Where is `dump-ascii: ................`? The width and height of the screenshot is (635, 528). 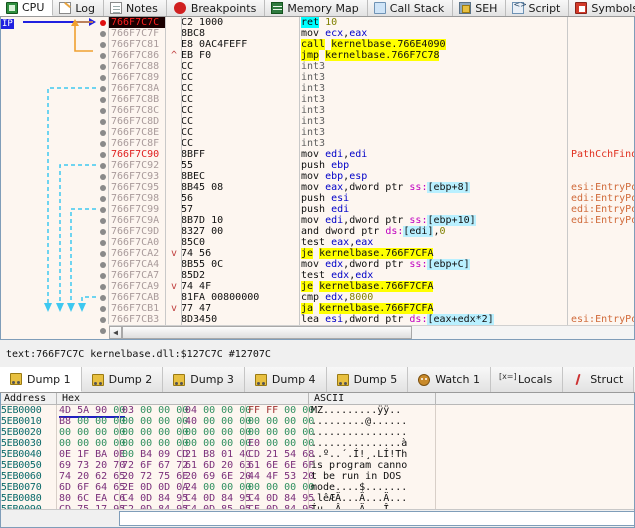
dump-ascii: ................ is located at coordinates (372, 432).